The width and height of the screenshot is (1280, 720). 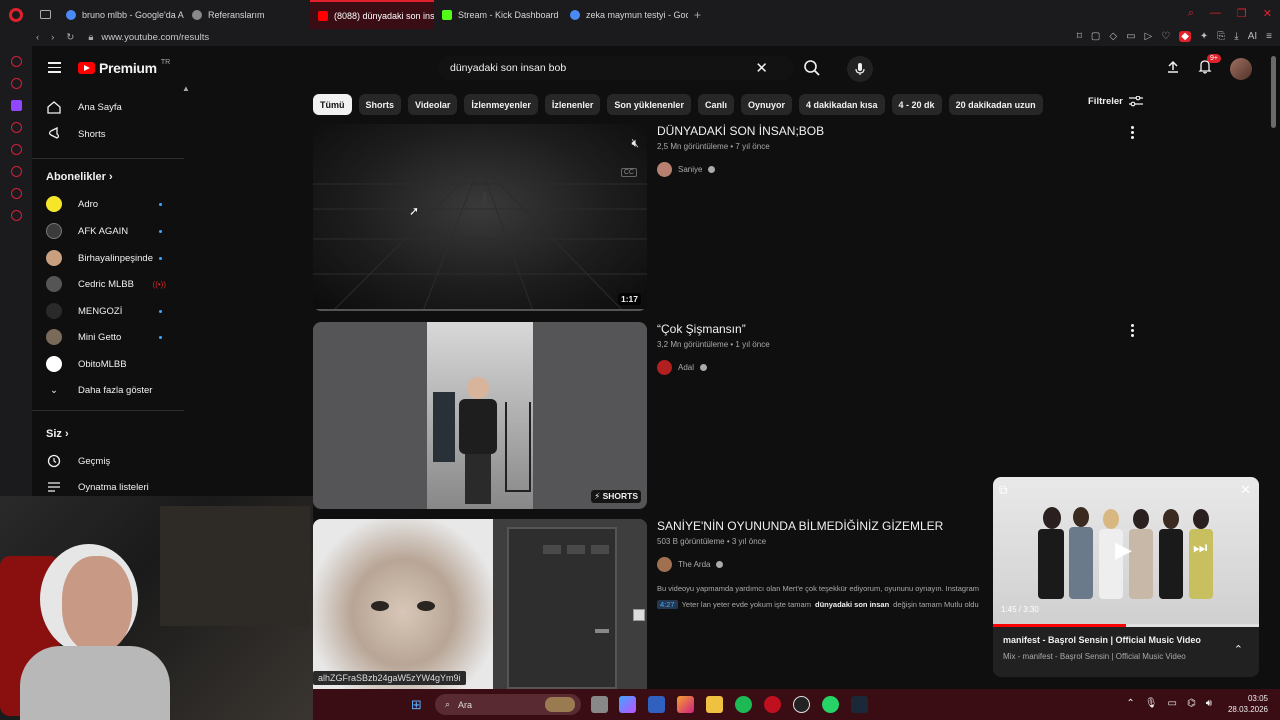 I want to click on chip-recent: Son yüklenenler, so click(x=649, y=104).